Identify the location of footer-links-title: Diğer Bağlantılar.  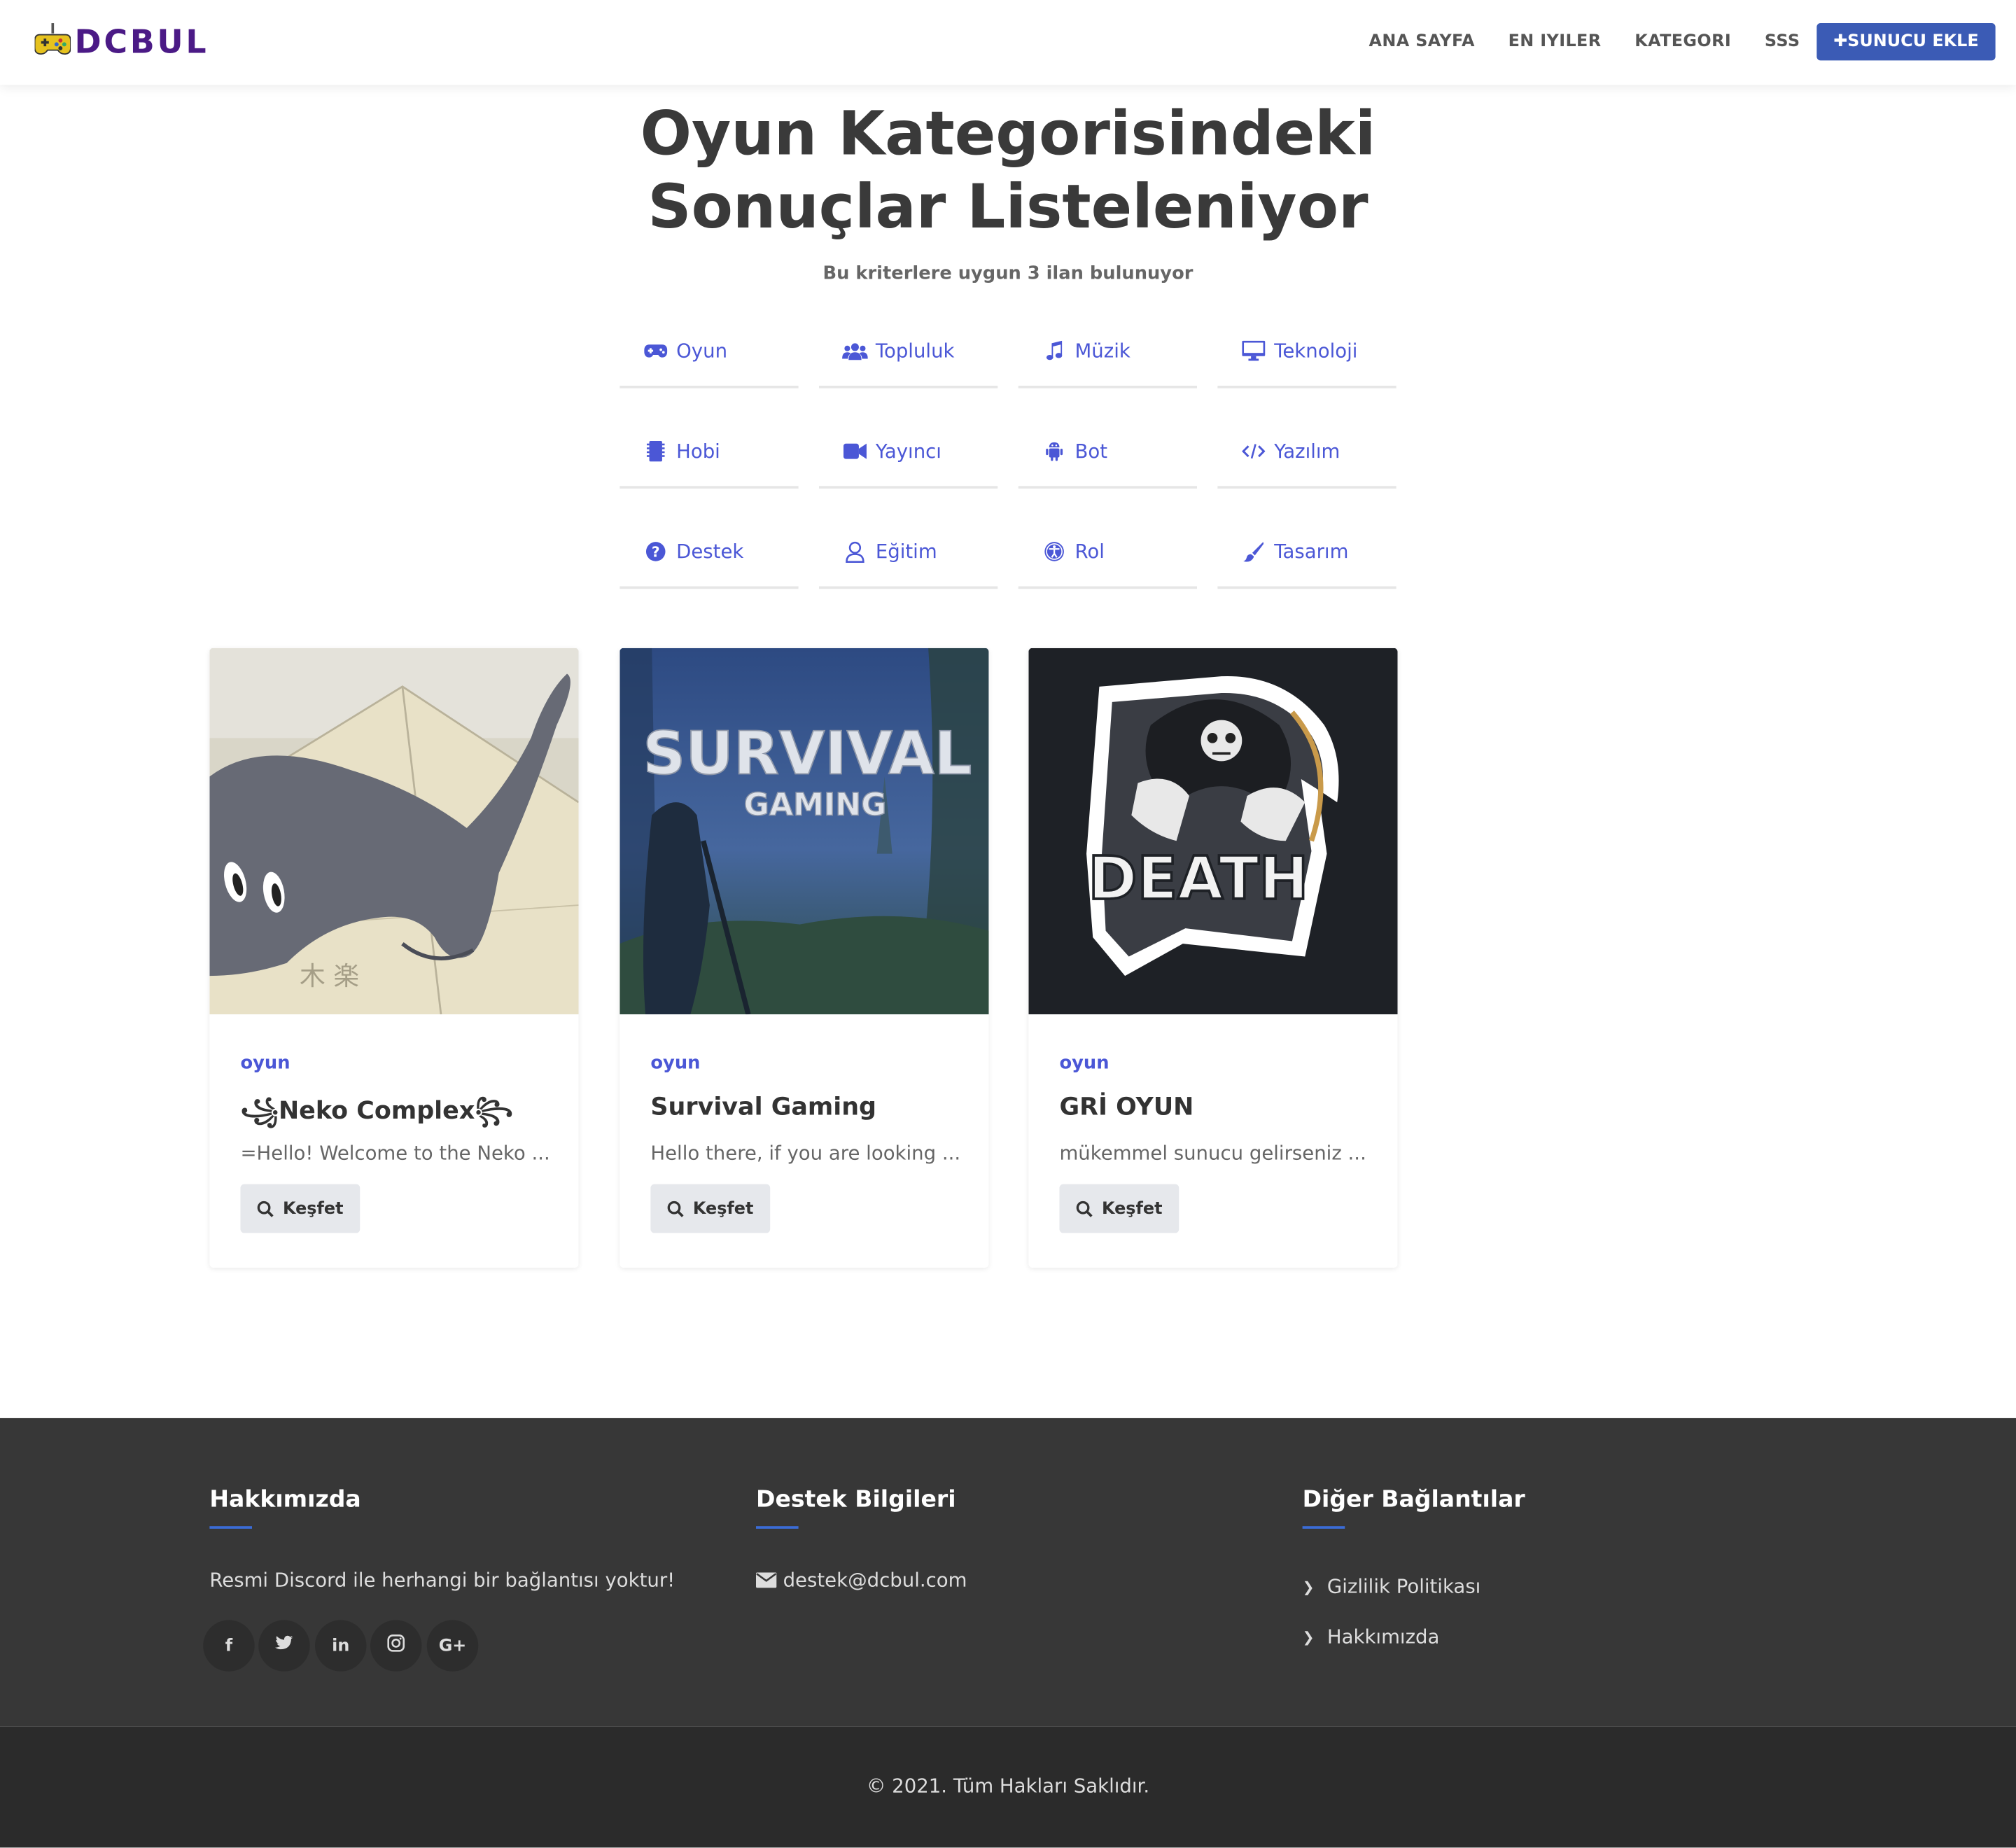
(1413, 1499).